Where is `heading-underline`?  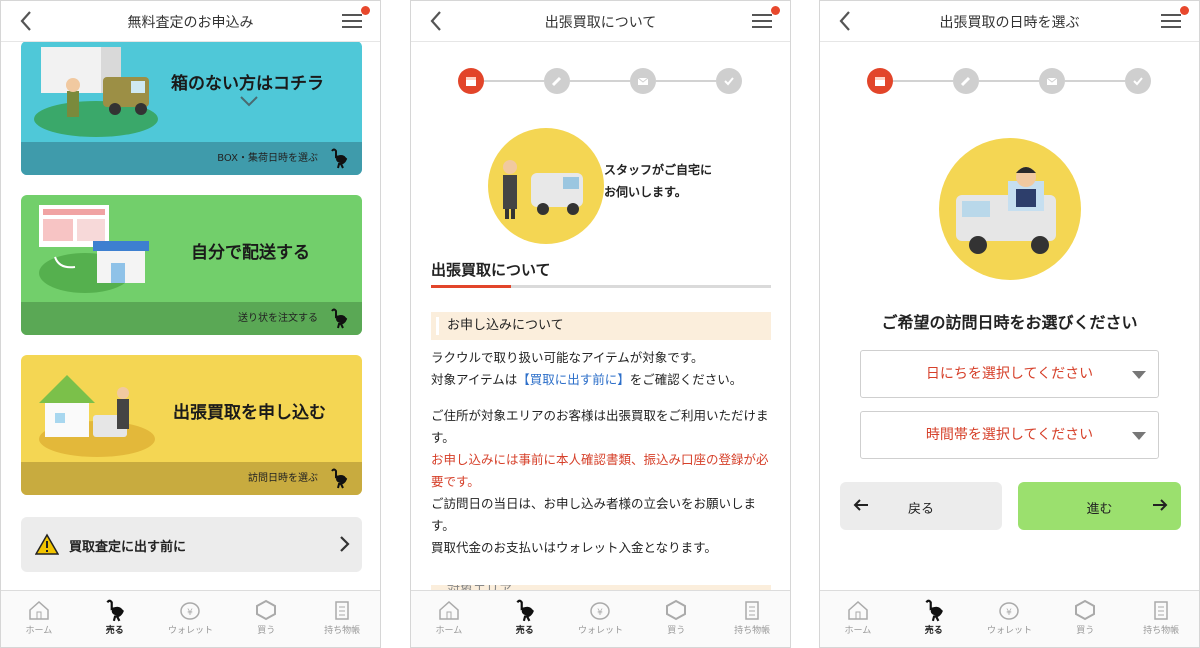
heading-underline is located at coordinates (601, 286).